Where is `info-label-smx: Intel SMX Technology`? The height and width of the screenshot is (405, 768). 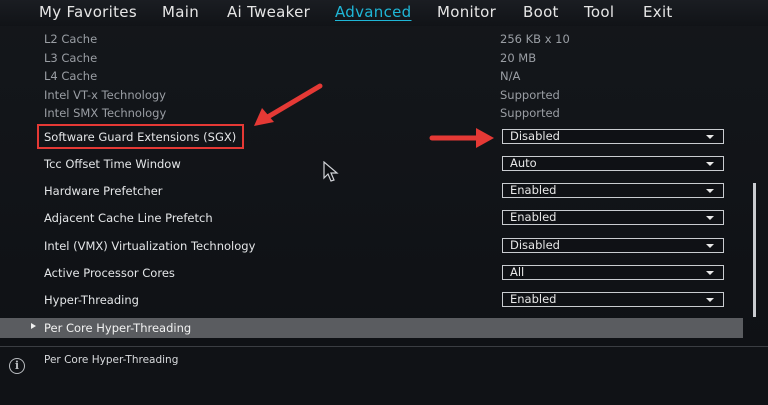 info-label-smx: Intel SMX Technology is located at coordinates (105, 113).